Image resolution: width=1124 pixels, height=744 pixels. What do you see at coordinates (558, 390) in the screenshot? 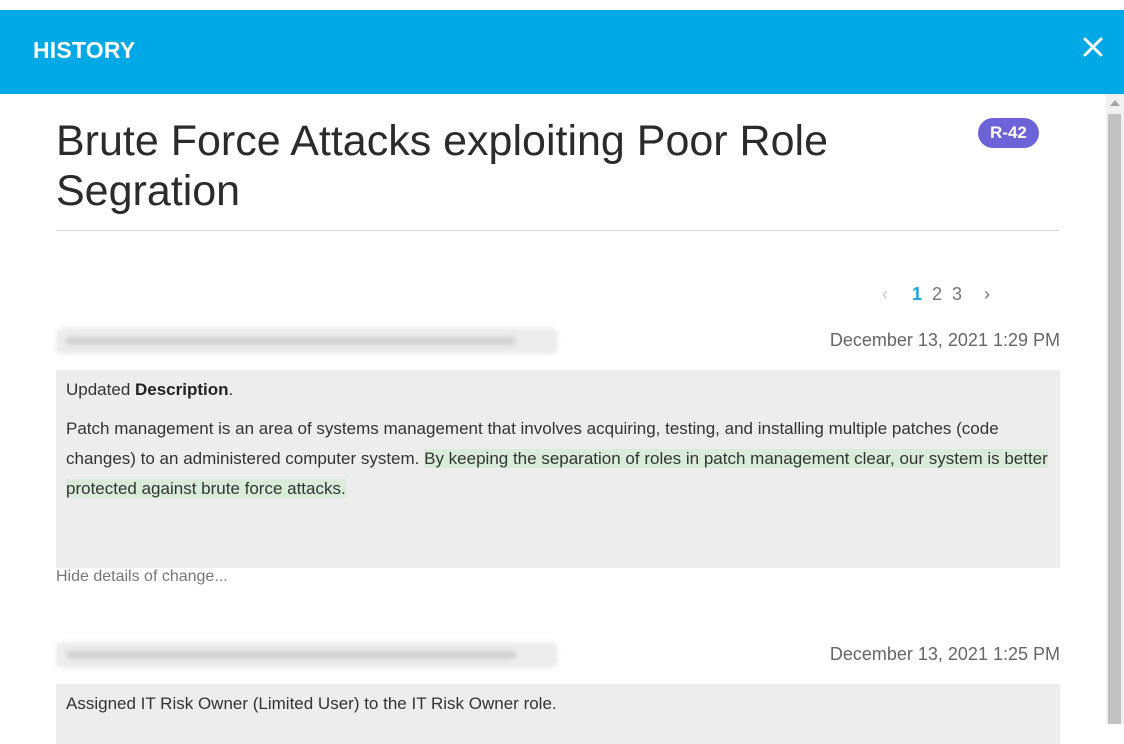
I see `change-summary: Updated Description.` at bounding box center [558, 390].